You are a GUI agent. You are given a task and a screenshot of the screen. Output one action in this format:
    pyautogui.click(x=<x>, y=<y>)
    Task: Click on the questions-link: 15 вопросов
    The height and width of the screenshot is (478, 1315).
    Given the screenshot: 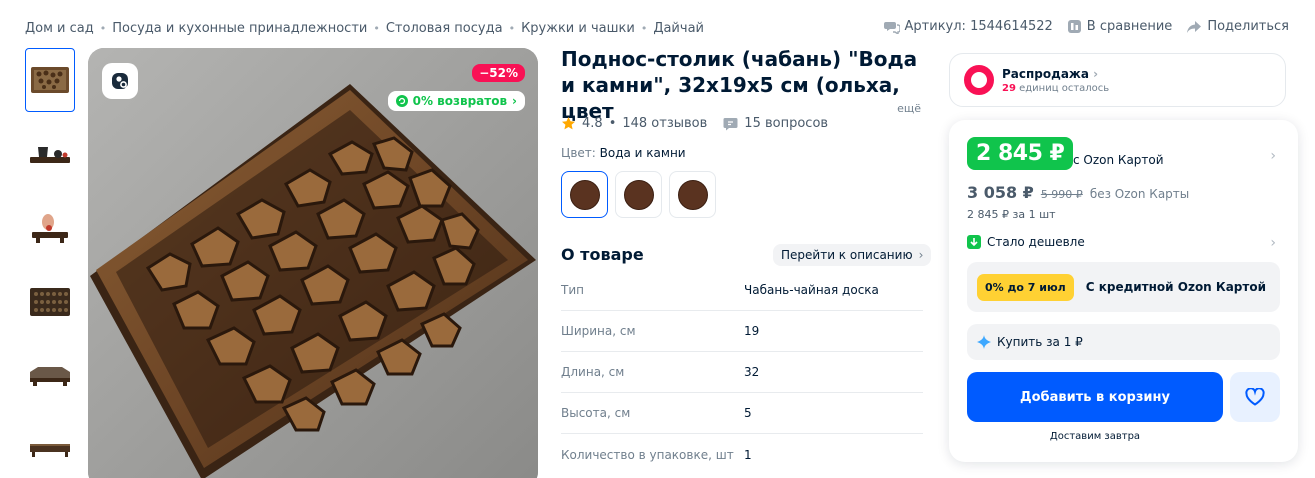 What is the action you would take?
    pyautogui.click(x=786, y=123)
    